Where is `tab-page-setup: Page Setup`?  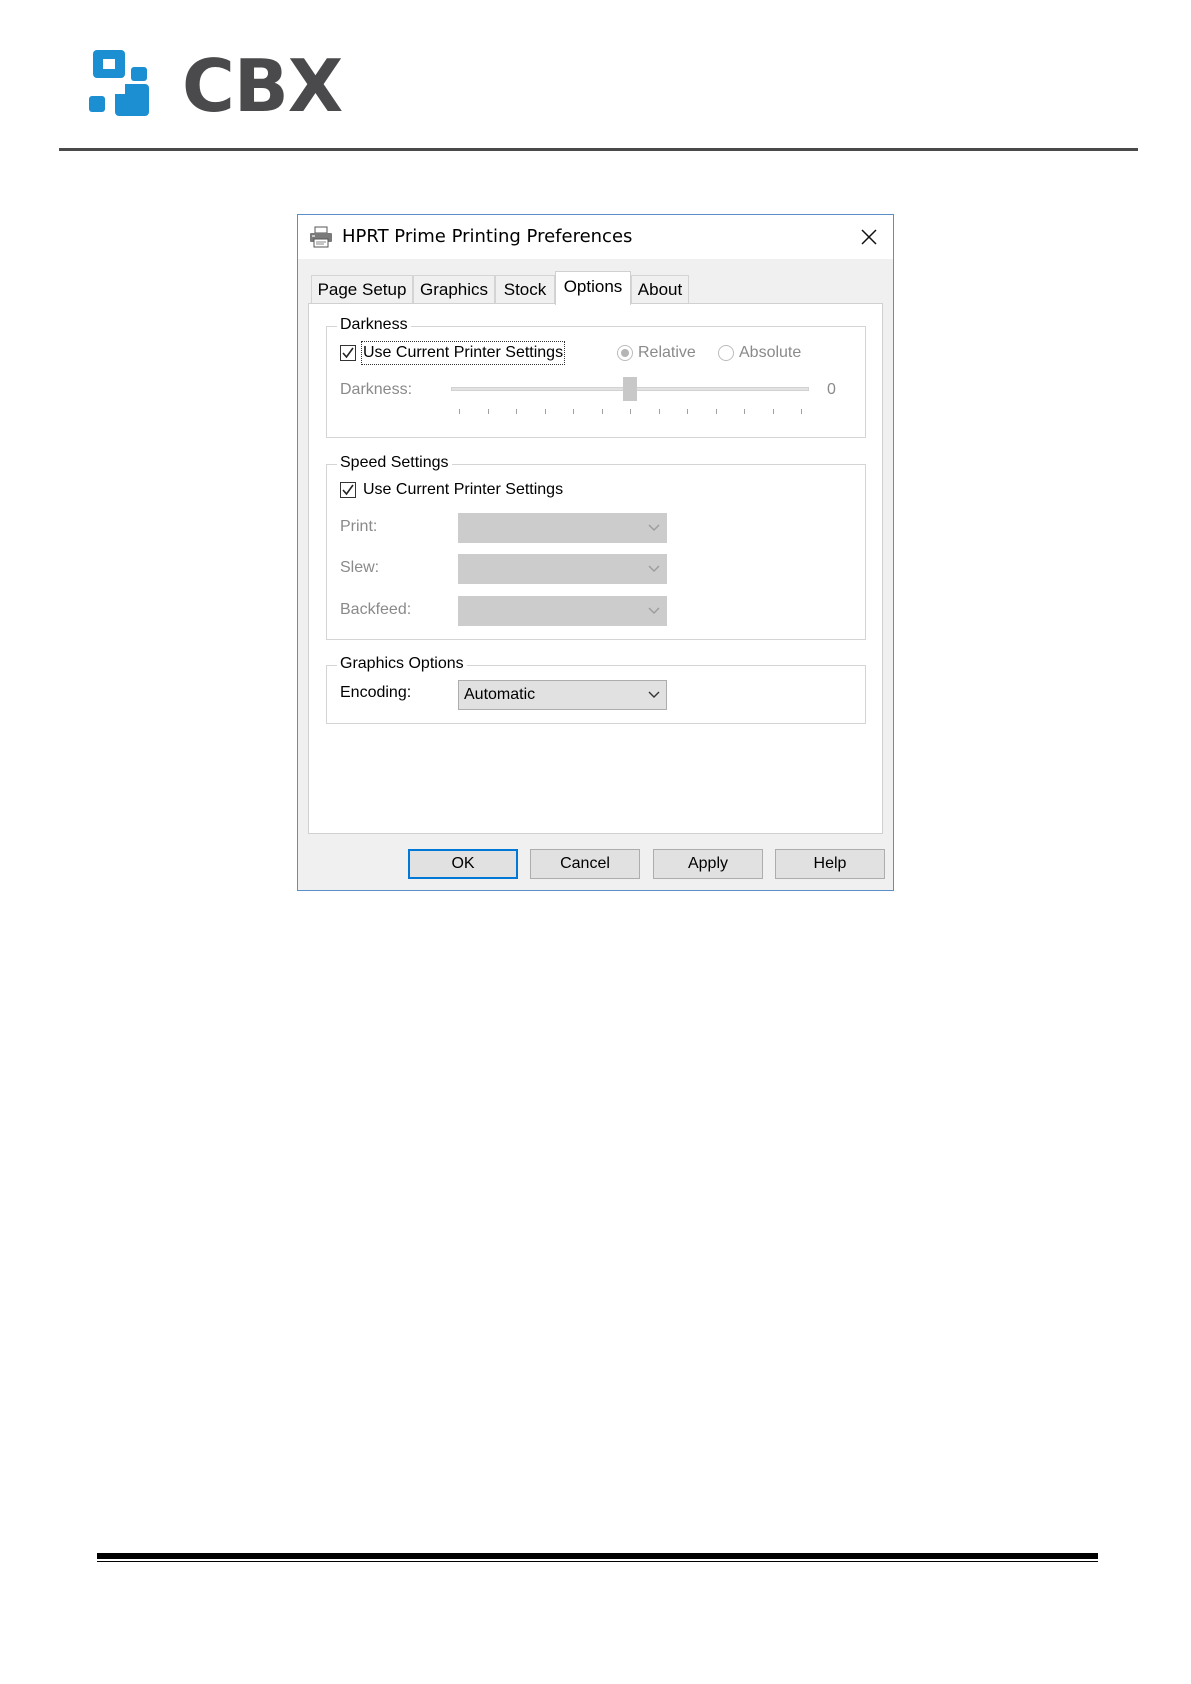 tab-page-setup: Page Setup is located at coordinates (362, 289).